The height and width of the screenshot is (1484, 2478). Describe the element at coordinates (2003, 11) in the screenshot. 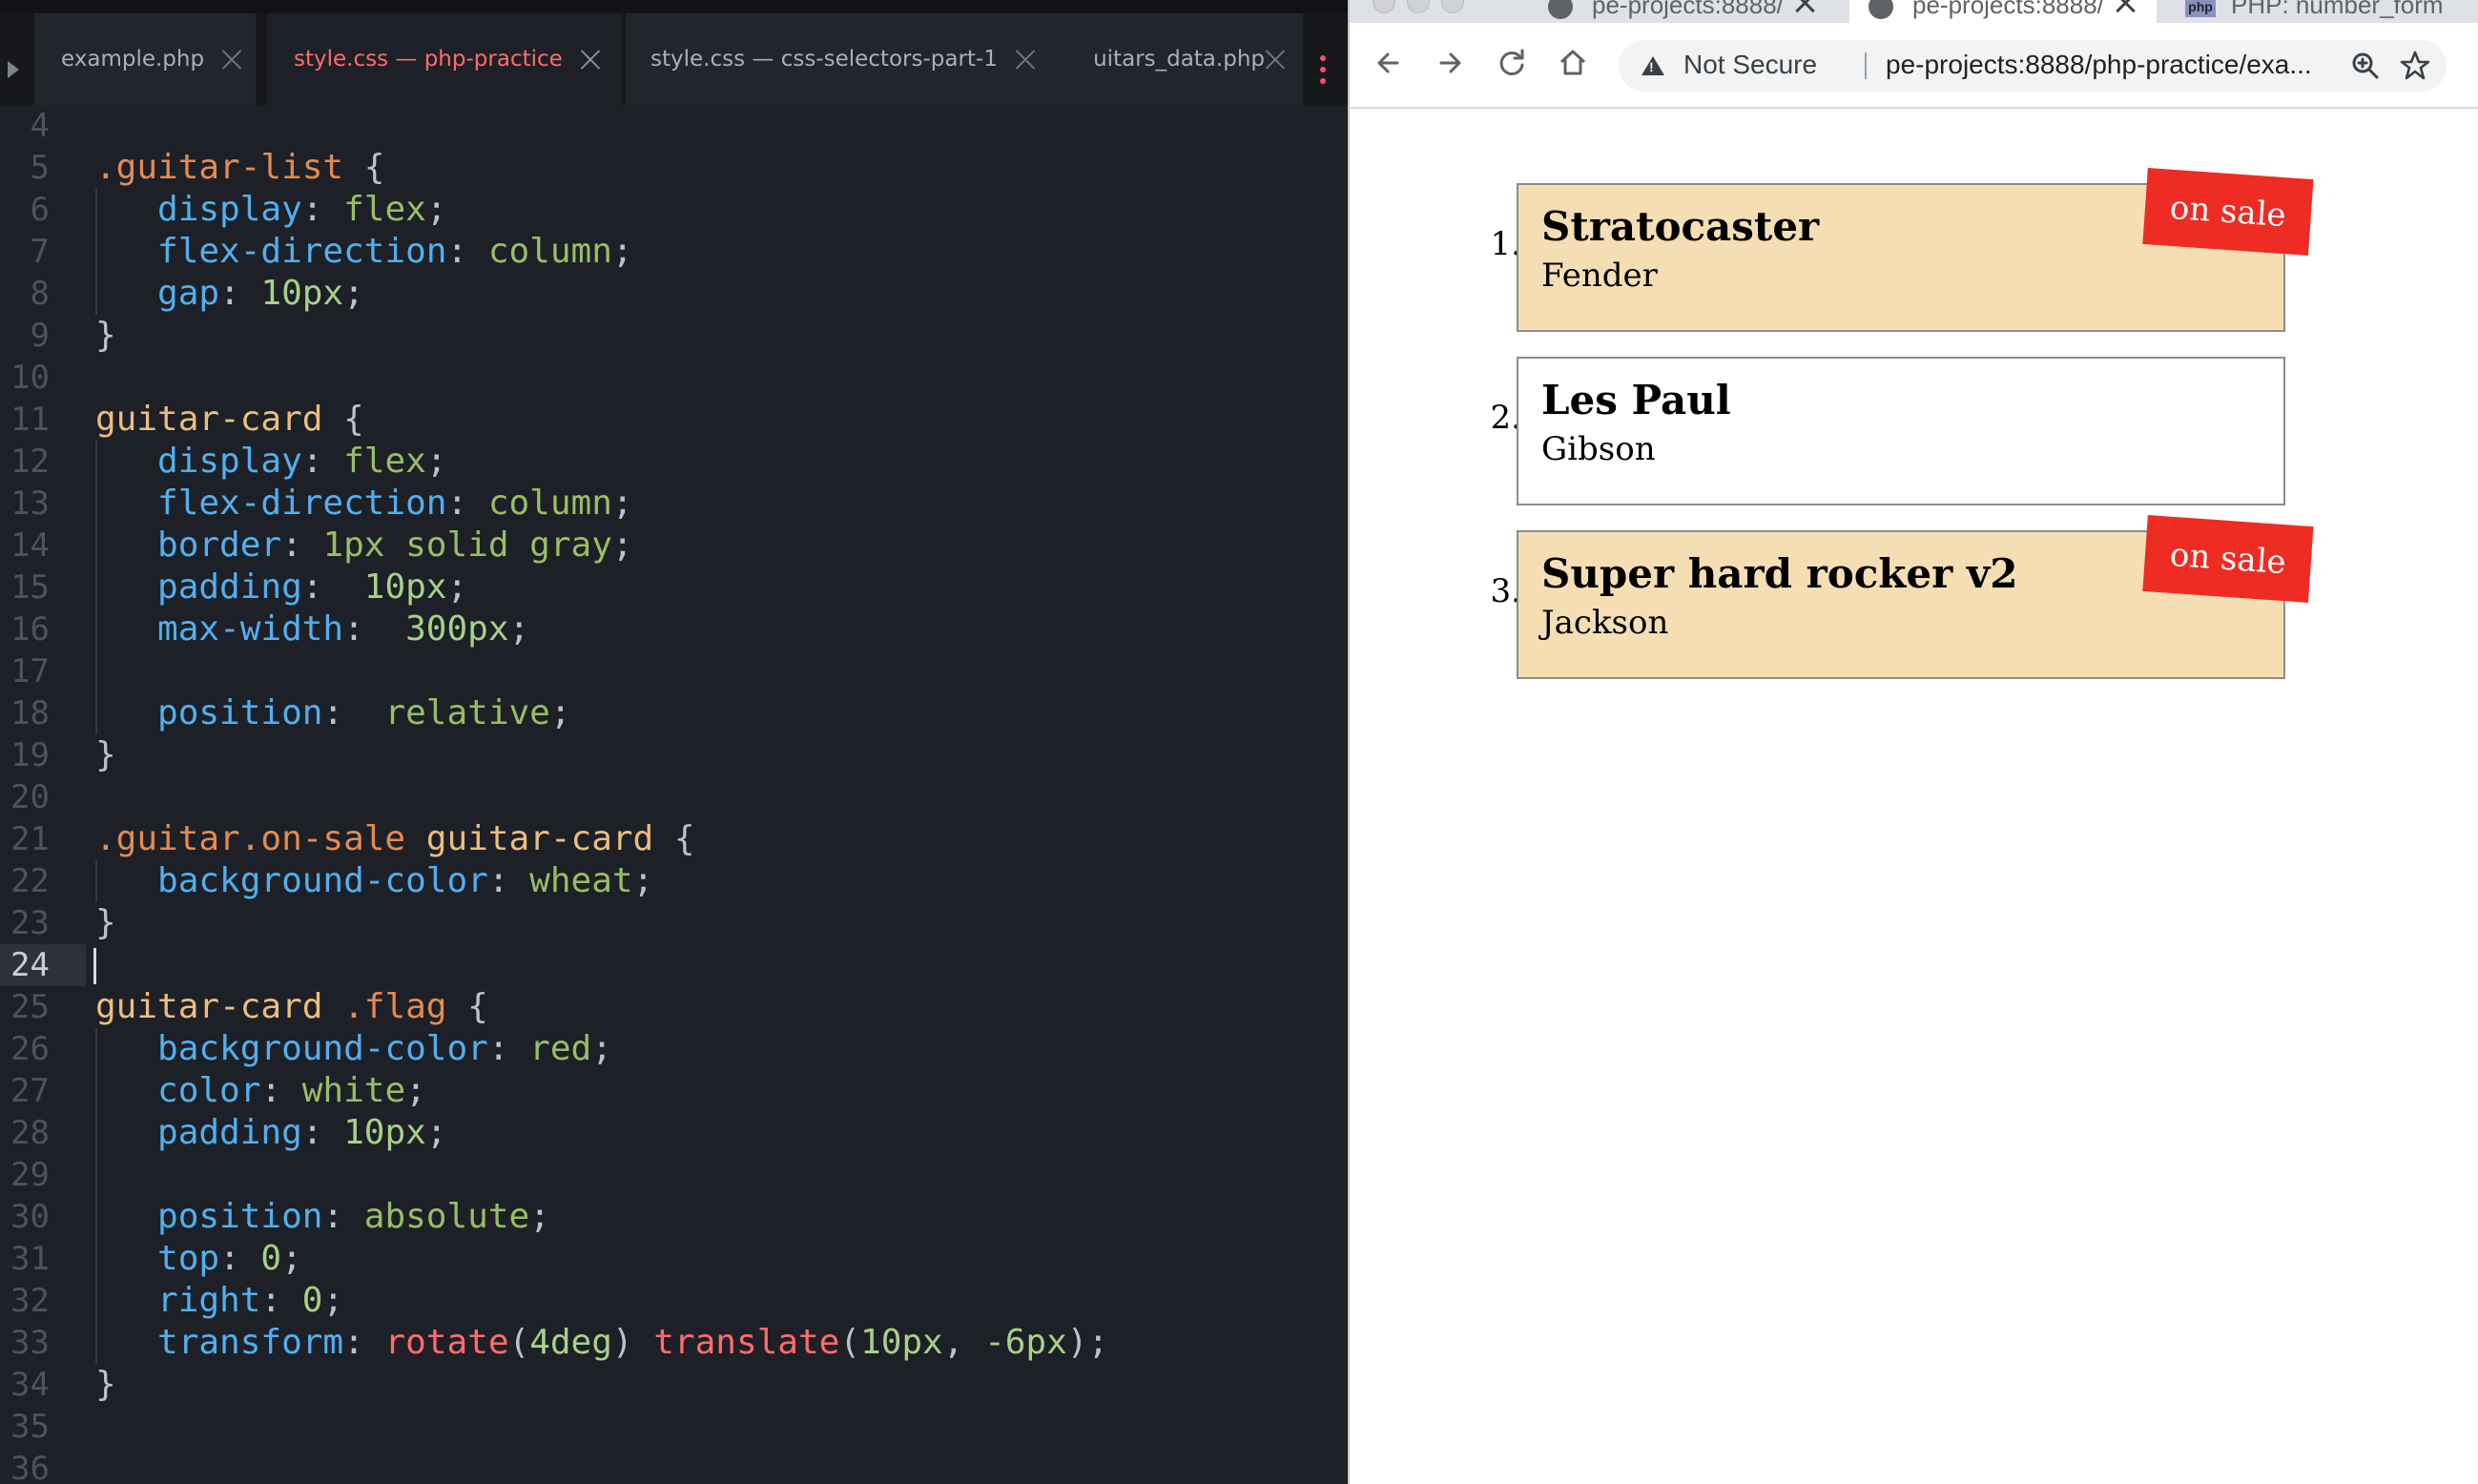

I see `browser-tab-pe-projects-2: pe-projects:8888/` at that location.